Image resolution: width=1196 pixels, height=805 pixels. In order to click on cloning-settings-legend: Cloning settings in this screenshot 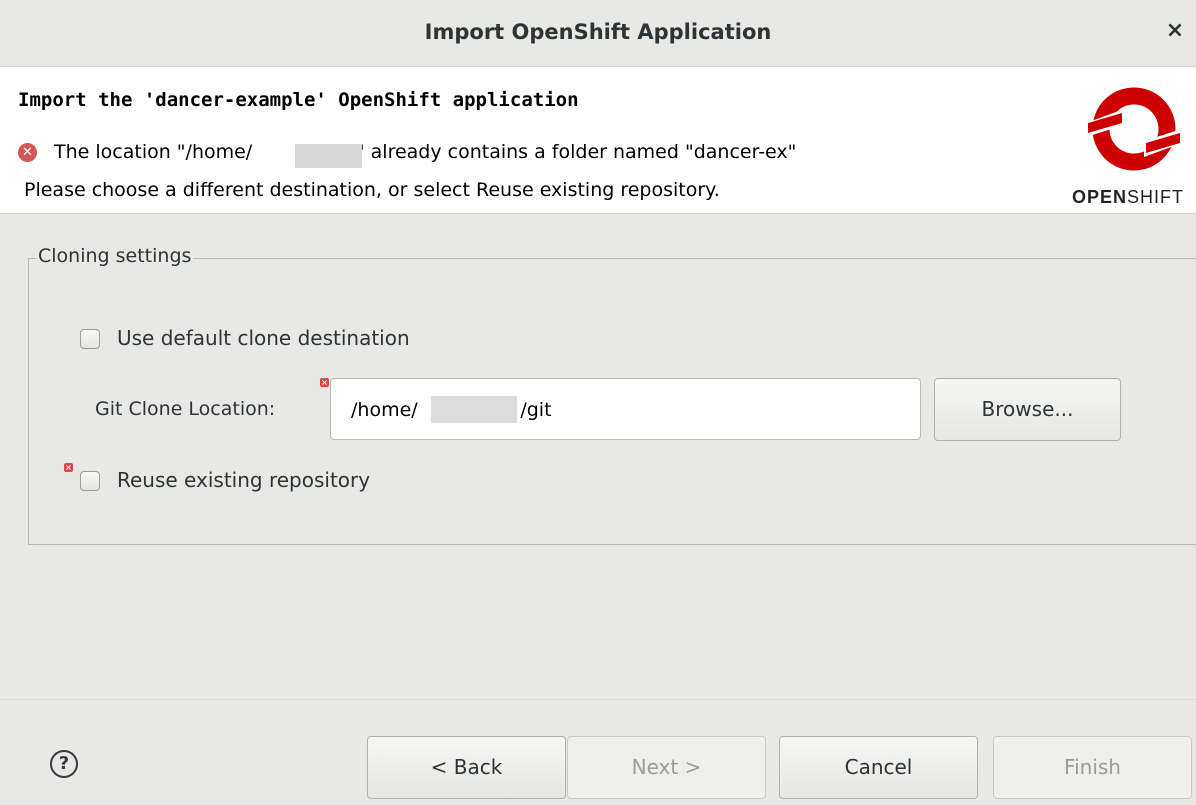, I will do `click(115, 256)`.